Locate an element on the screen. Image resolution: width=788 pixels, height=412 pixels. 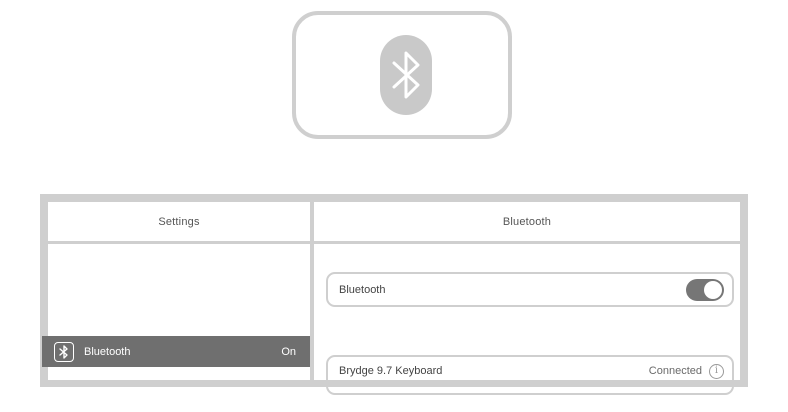
bluetooth-toggle-label: Bluetooth is located at coordinates (362, 289).